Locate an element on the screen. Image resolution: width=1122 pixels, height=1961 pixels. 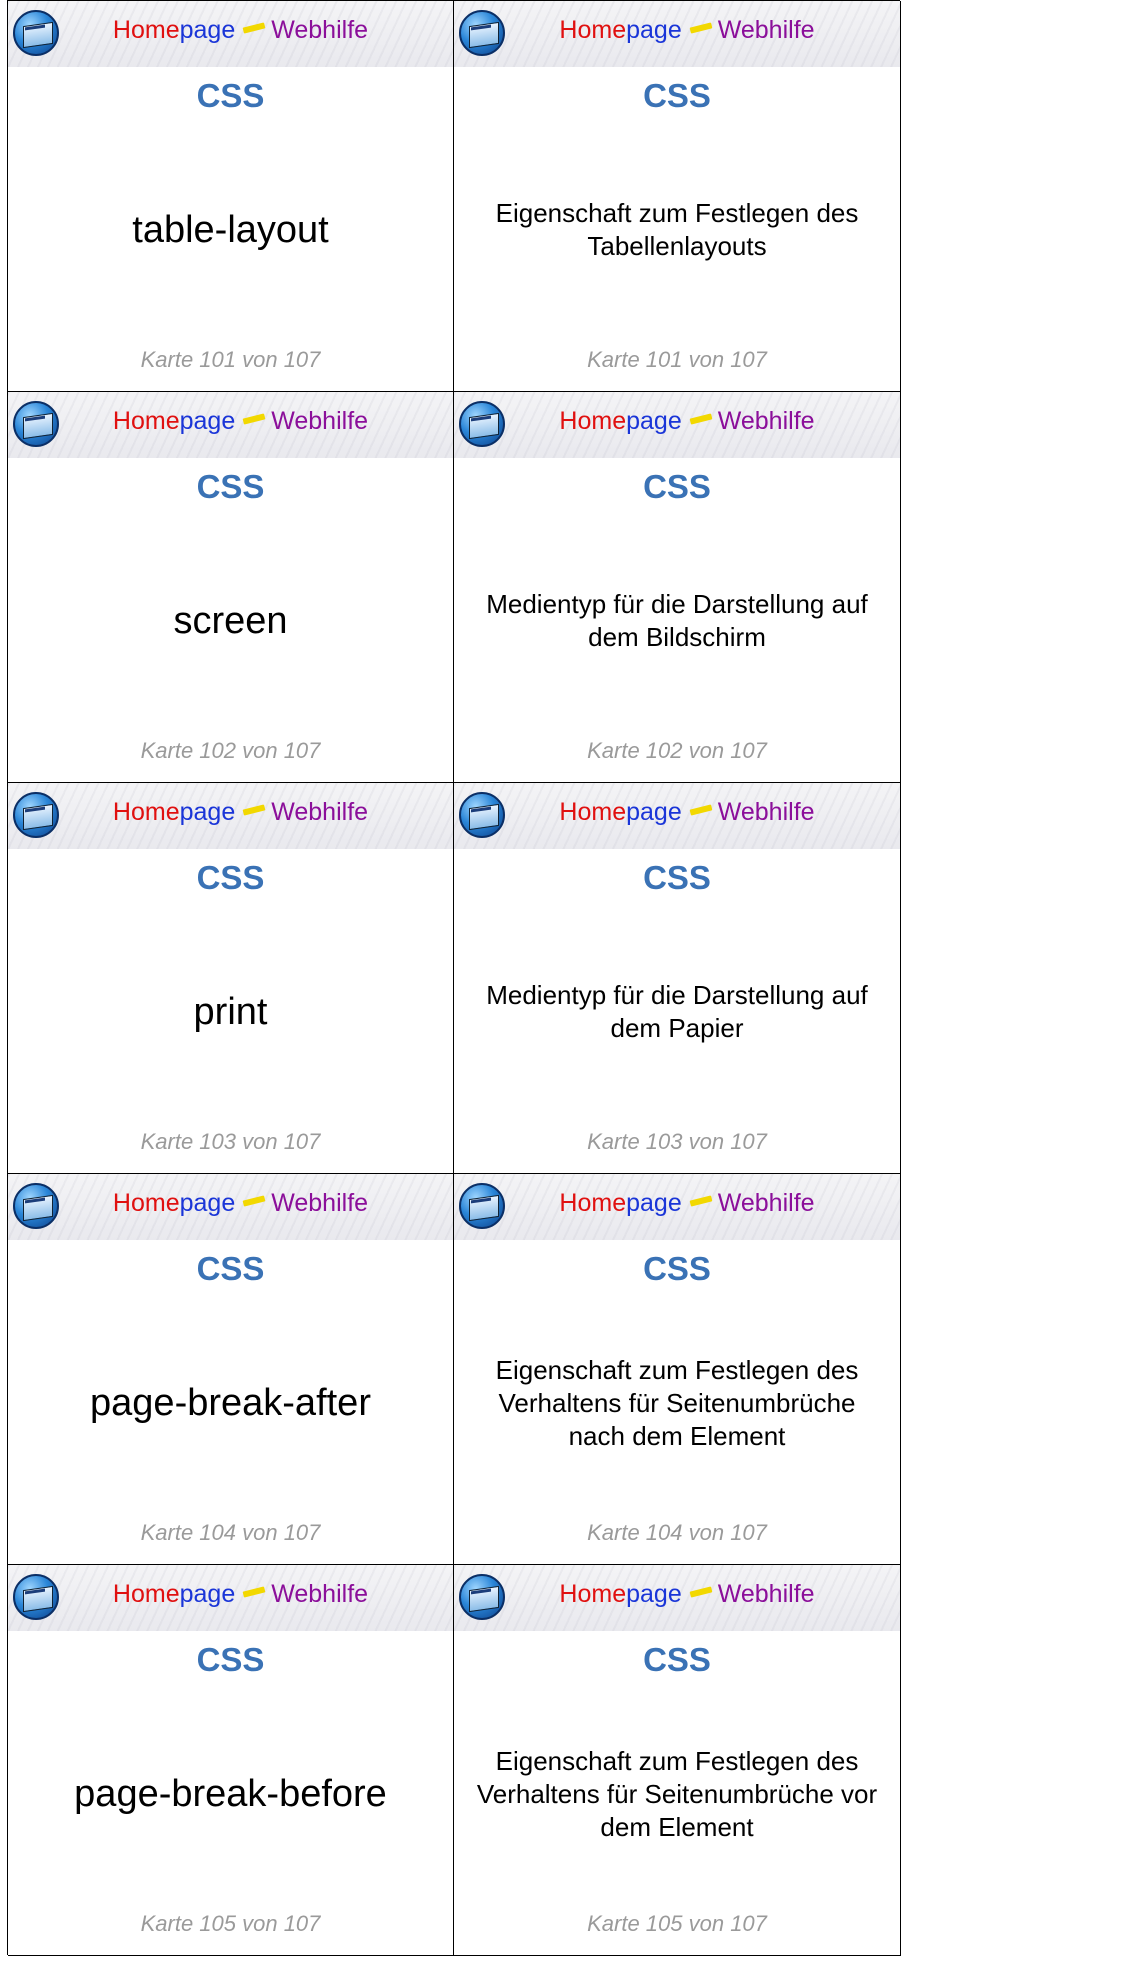
card-term: page-break-after is located at coordinates (230, 1402).